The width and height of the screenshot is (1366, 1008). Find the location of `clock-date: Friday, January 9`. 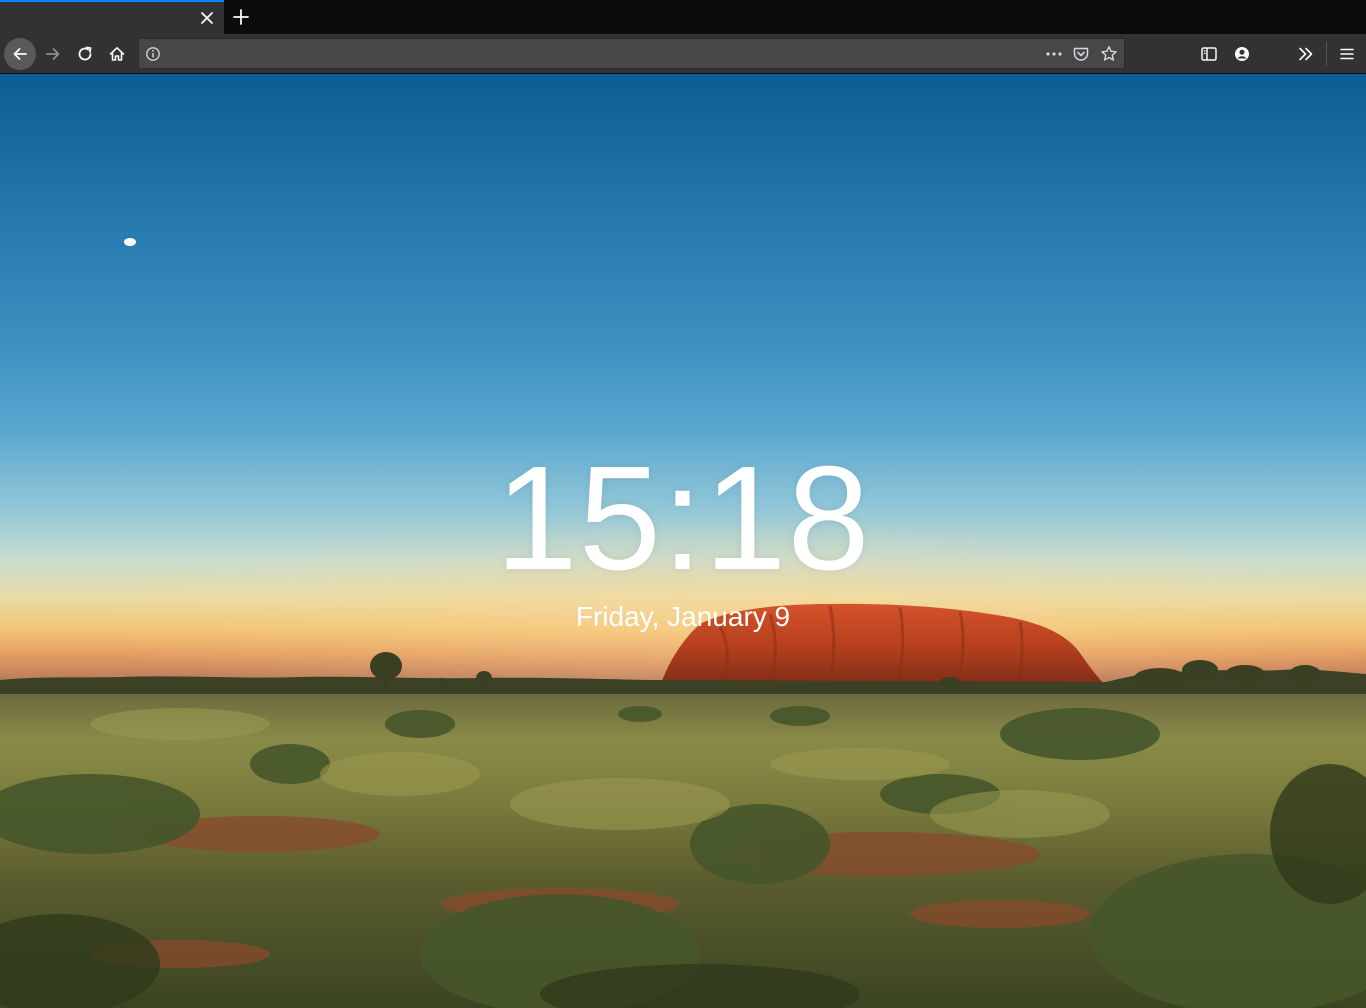

clock-date: Friday, January 9 is located at coordinates (683, 616).